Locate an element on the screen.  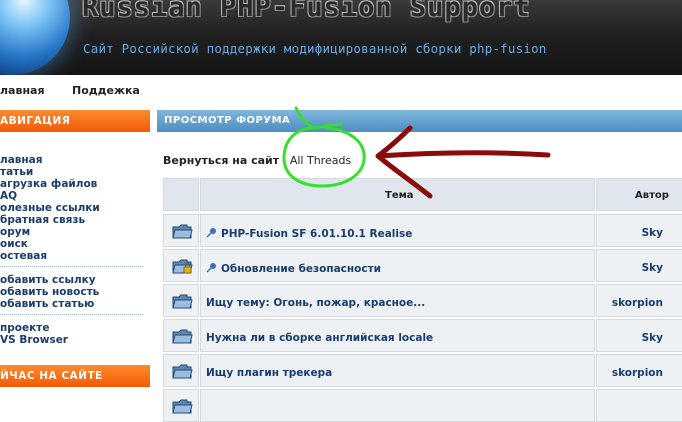
row-topic-cell is located at coordinates (397, 405).